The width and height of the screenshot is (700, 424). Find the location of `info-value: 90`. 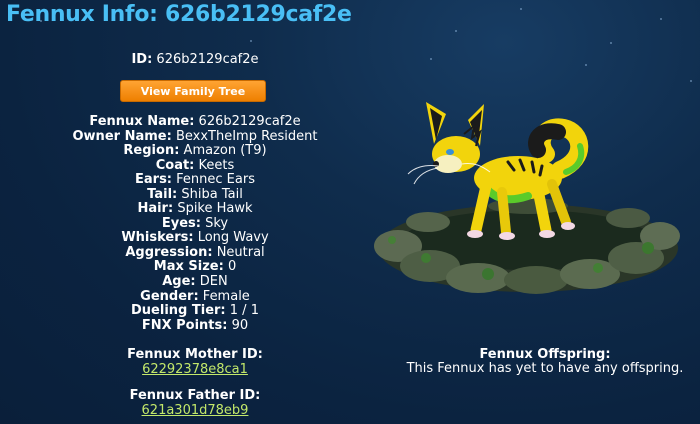

info-value: 90 is located at coordinates (240, 325).